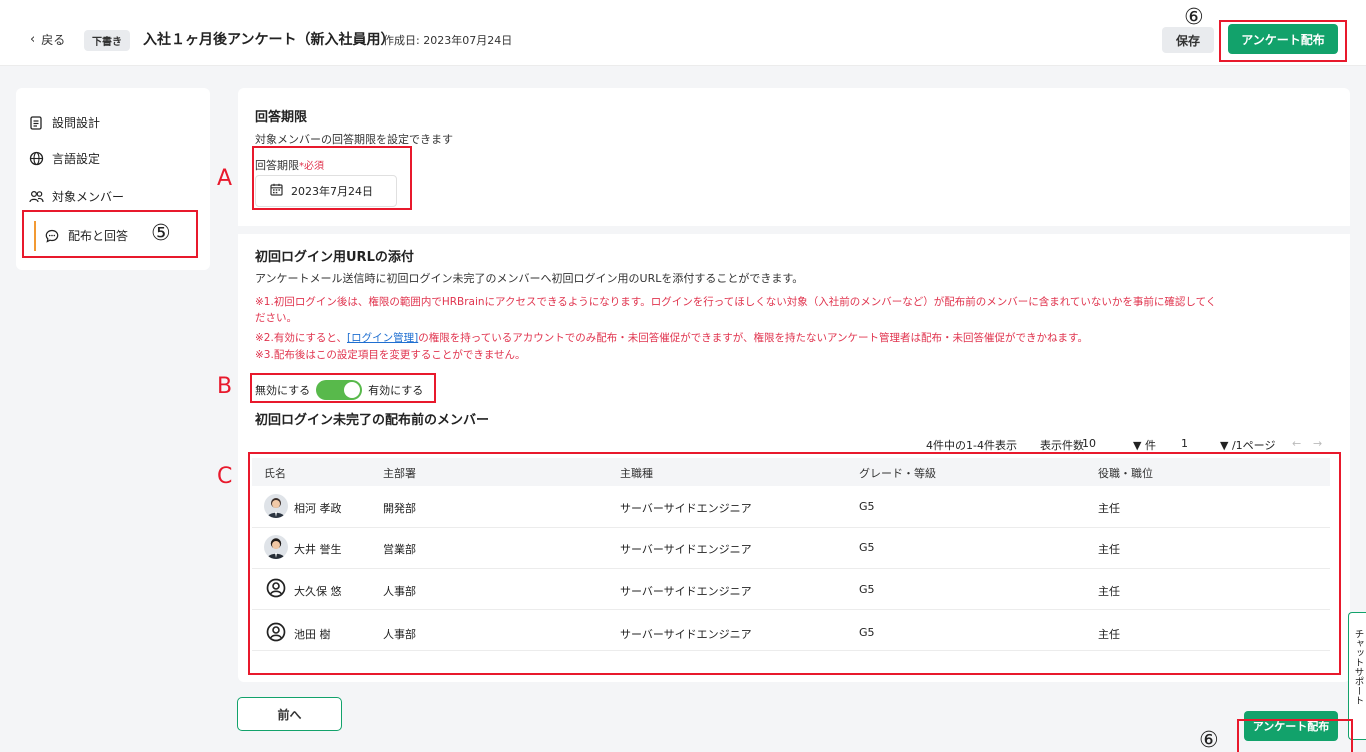 The image size is (1366, 752). Describe the element at coordinates (1209, 740) in the screenshot. I see `annotation-6-bottom: ⑥` at that location.